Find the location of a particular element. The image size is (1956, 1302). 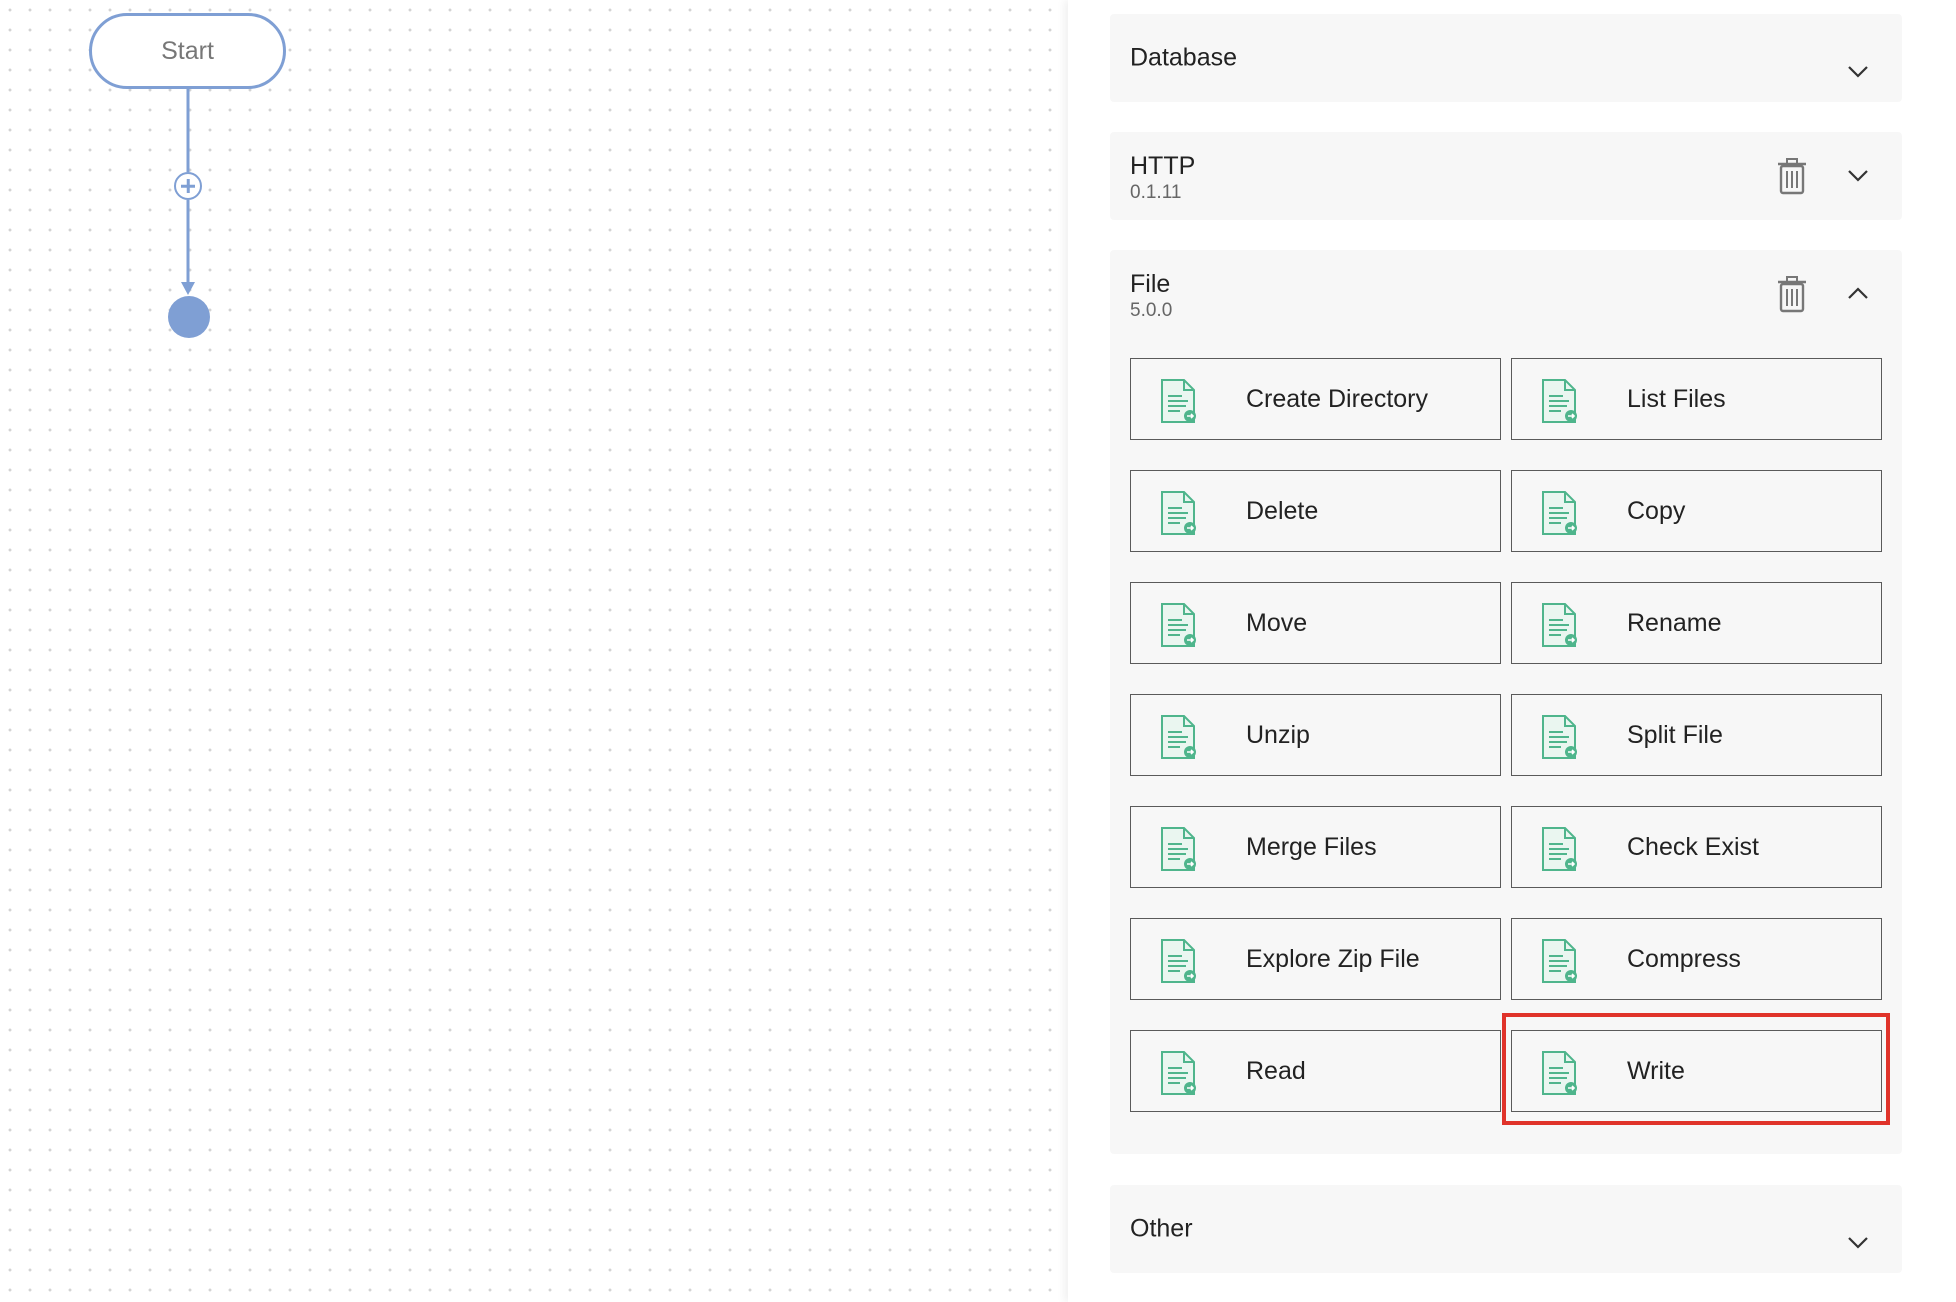

action-label: Explore Zip File is located at coordinates (1333, 958).